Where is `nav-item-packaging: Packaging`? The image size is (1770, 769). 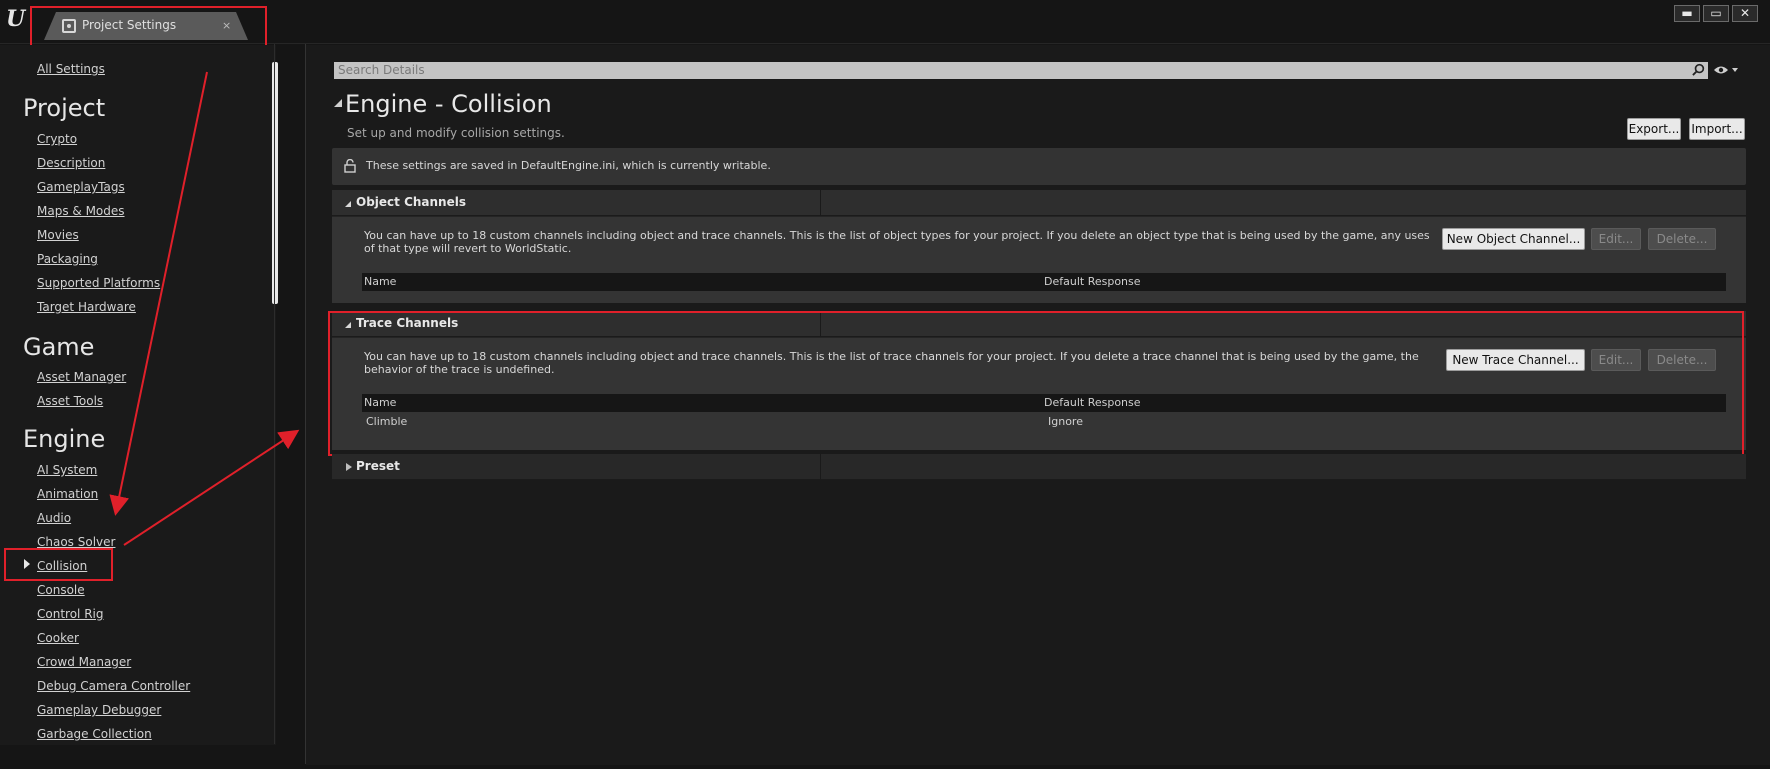 nav-item-packaging: Packaging is located at coordinates (67, 259).